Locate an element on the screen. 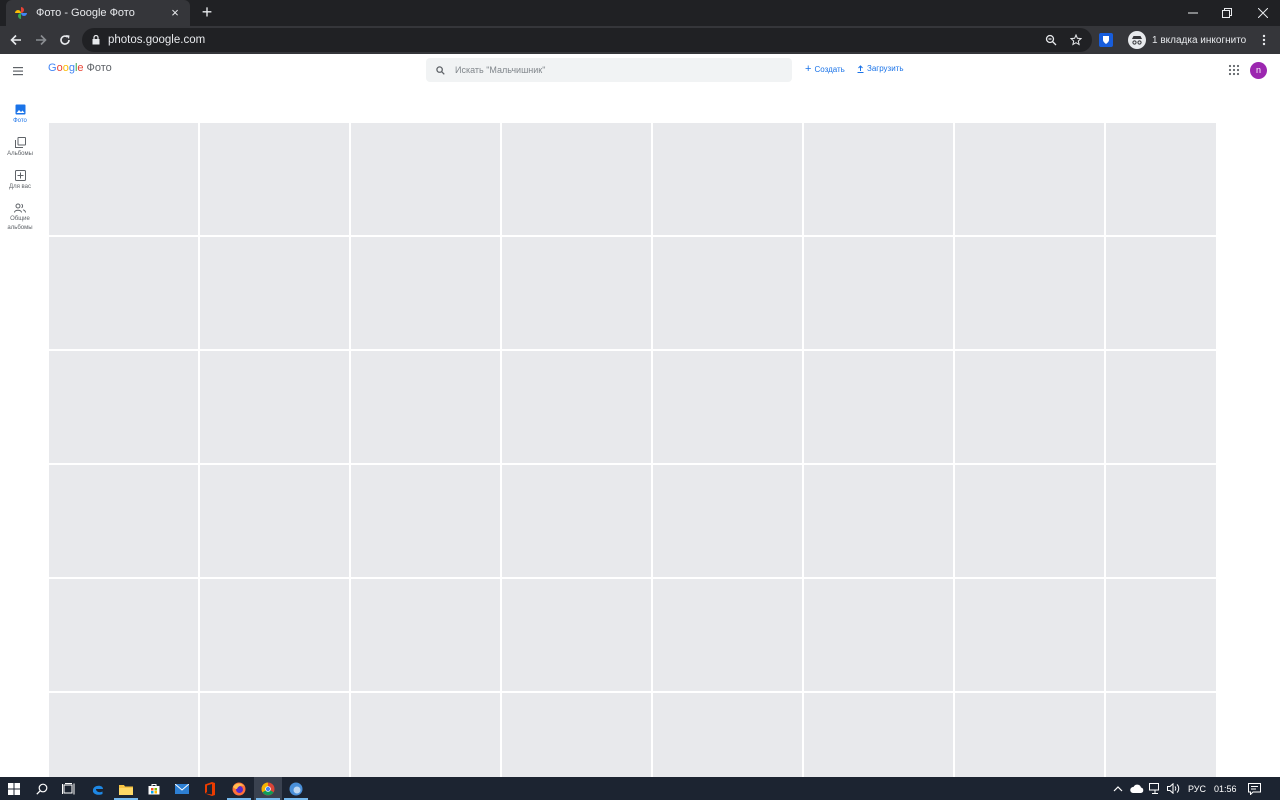 This screenshot has width=1280, height=800. edge-icon is located at coordinates (98, 788).